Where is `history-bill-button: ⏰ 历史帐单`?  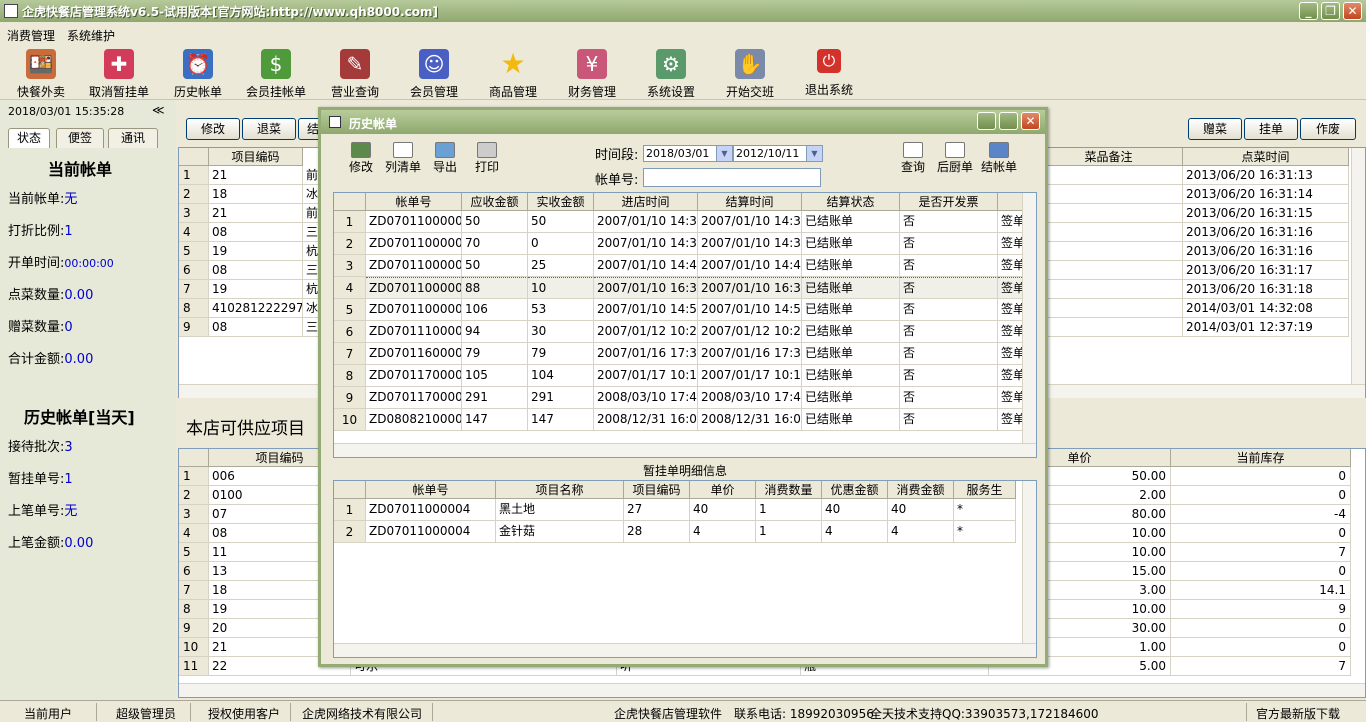 history-bill-button: ⏰ 历史帐单 is located at coordinates (198, 72).